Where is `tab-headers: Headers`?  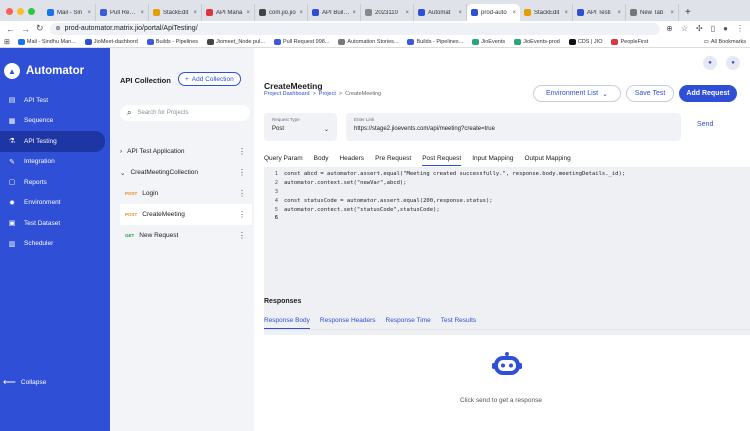
tab-headers: Headers is located at coordinates (351, 160).